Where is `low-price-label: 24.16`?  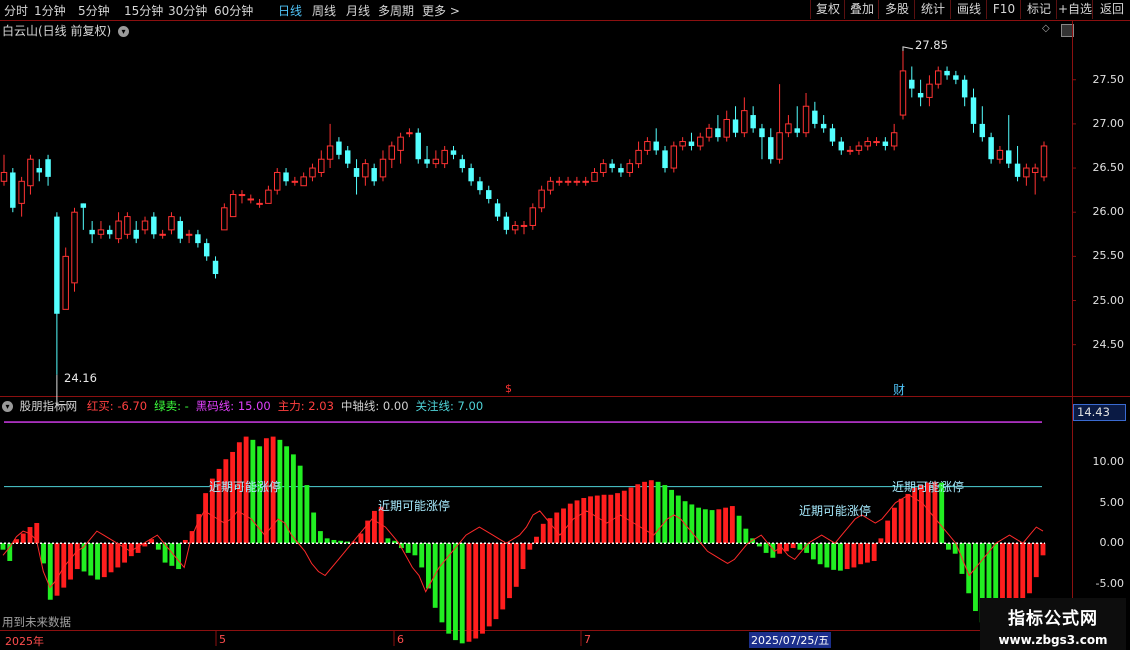
low-price-label: 24.16 is located at coordinates (80, 378).